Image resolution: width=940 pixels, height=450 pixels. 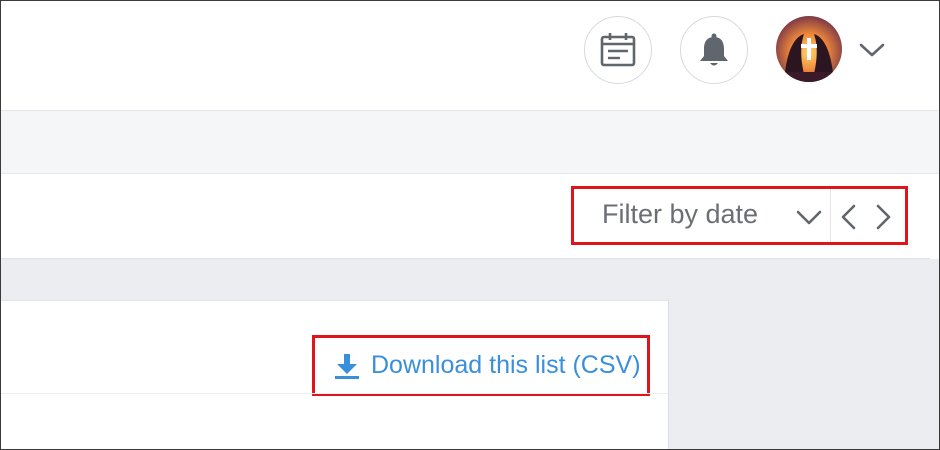 I want to click on notifications-button, so click(x=714, y=50).